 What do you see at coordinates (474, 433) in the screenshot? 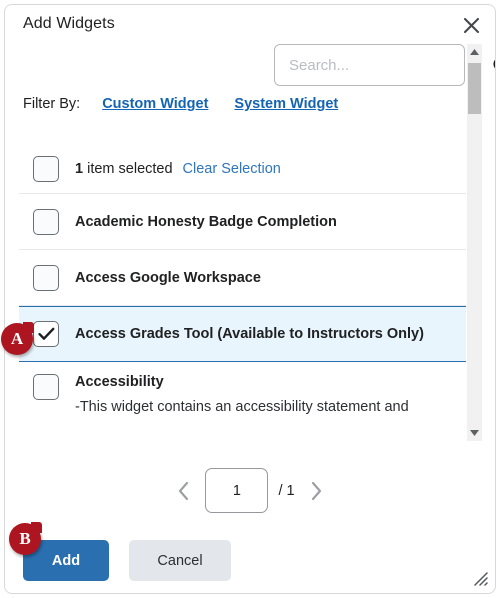
I see `scroll-down-icon` at bounding box center [474, 433].